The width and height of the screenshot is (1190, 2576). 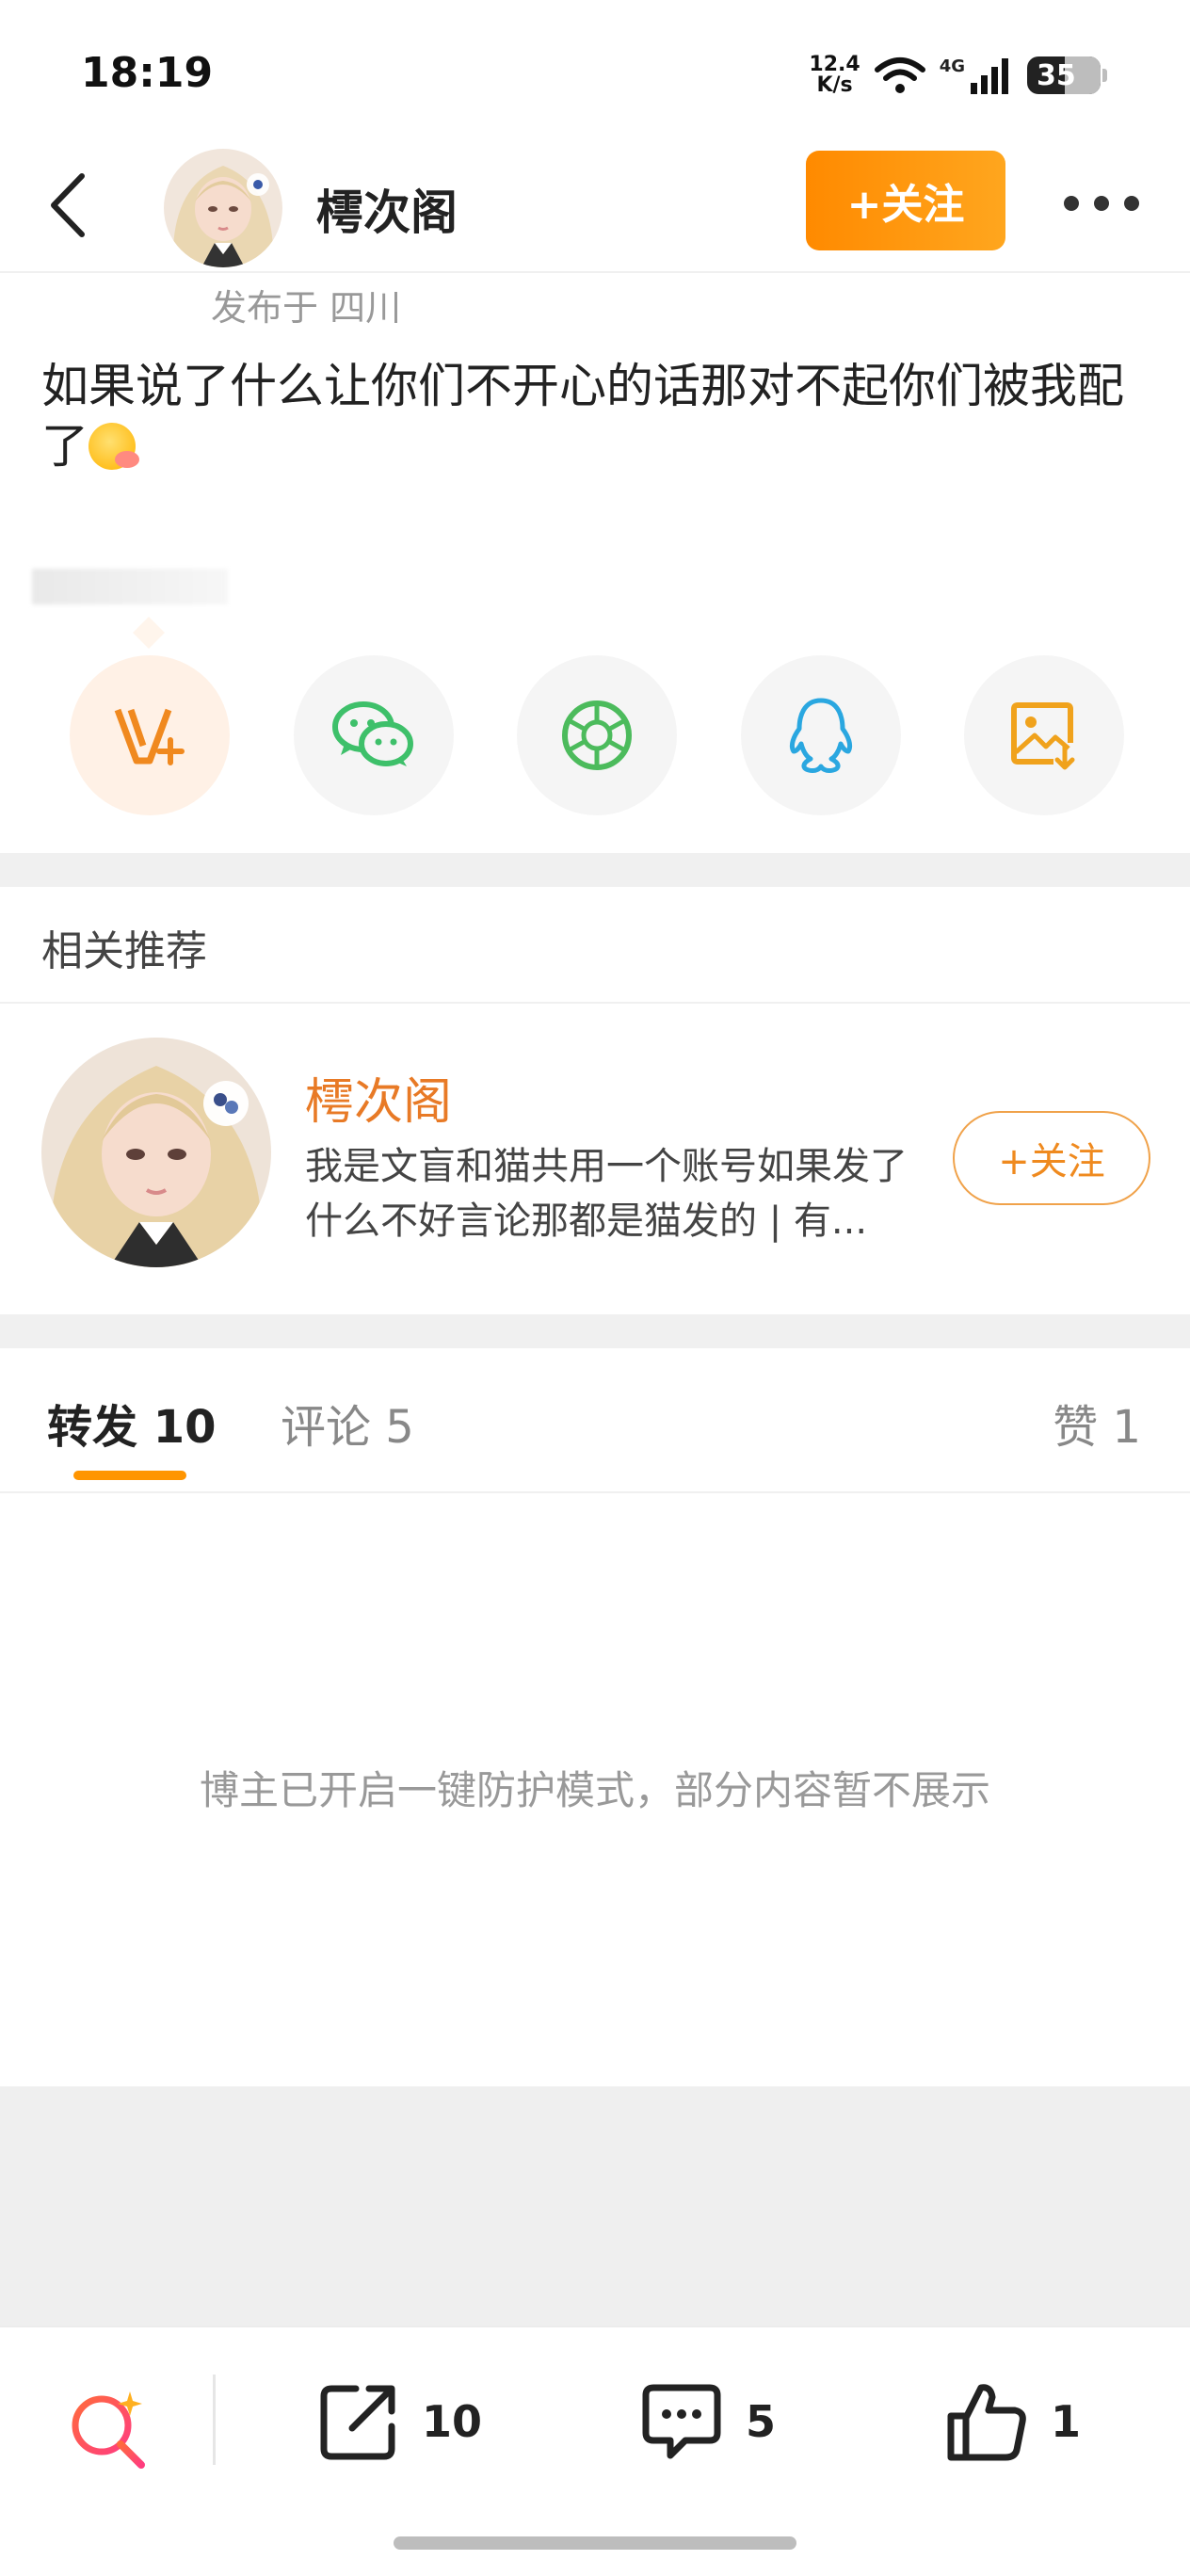 What do you see at coordinates (129, 1475) in the screenshot?
I see `tab-active-indicator` at bounding box center [129, 1475].